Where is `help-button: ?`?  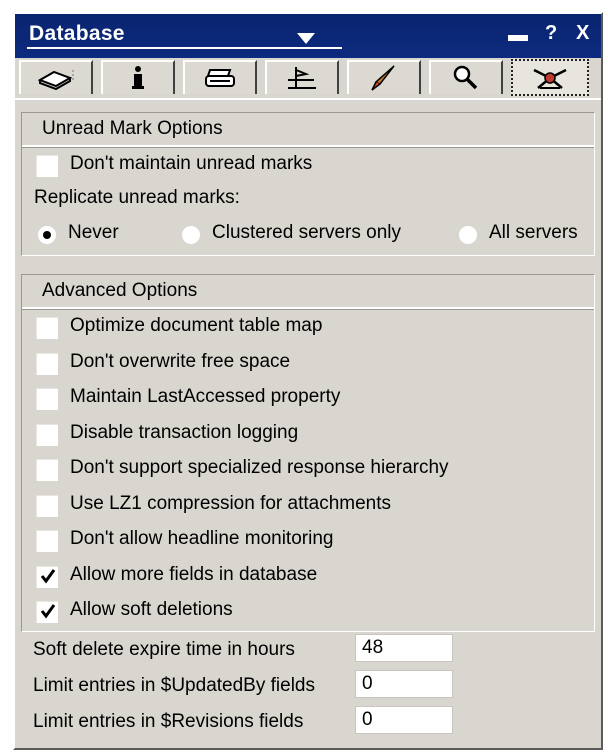 help-button: ? is located at coordinates (554, 35).